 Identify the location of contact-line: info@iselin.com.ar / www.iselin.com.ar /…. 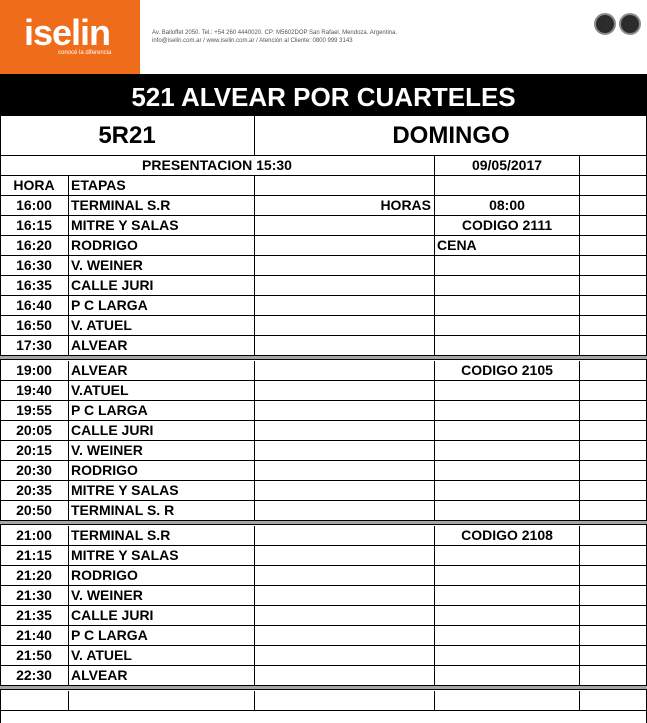
(252, 41).